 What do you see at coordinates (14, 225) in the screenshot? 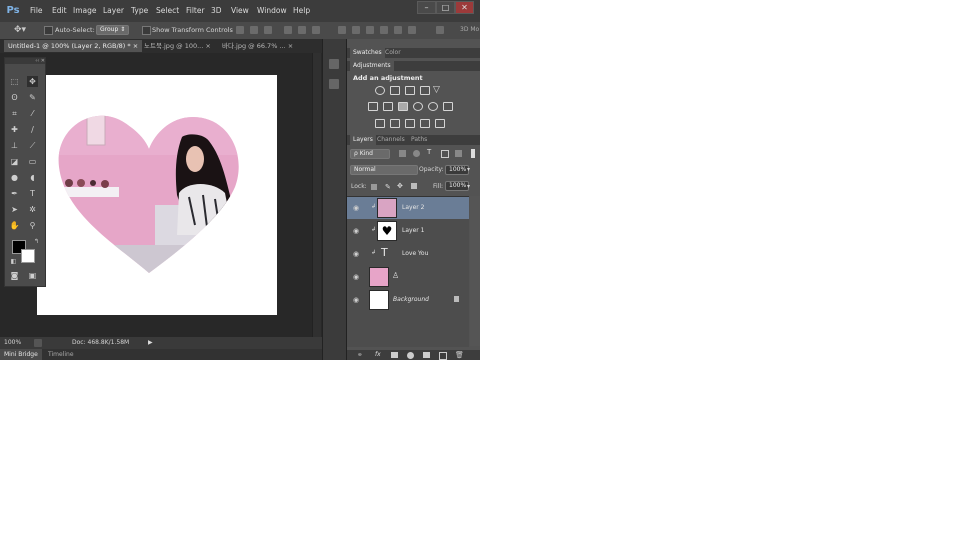
I see `hand-tool-icon: ✋` at bounding box center [14, 225].